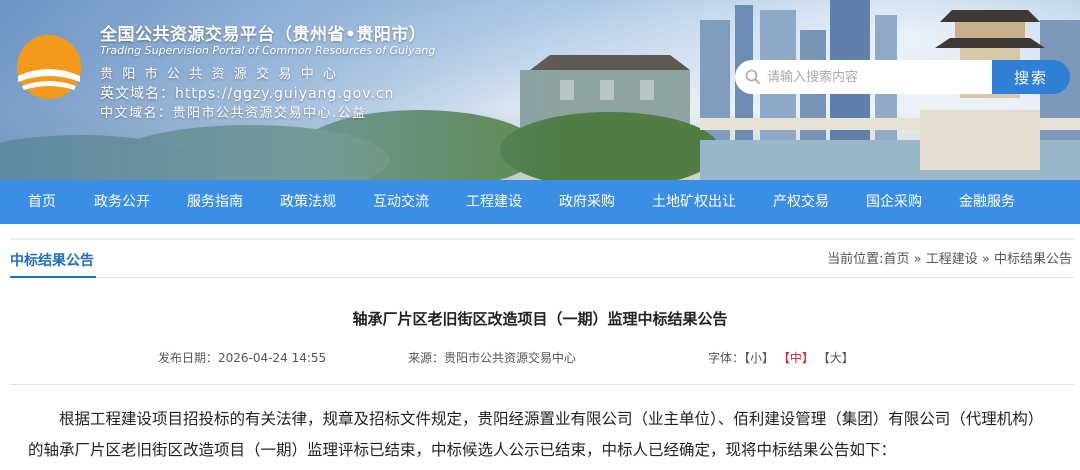 The image size is (1080, 470). What do you see at coordinates (42, 202) in the screenshot?
I see `nav-item-home: 首页` at bounding box center [42, 202].